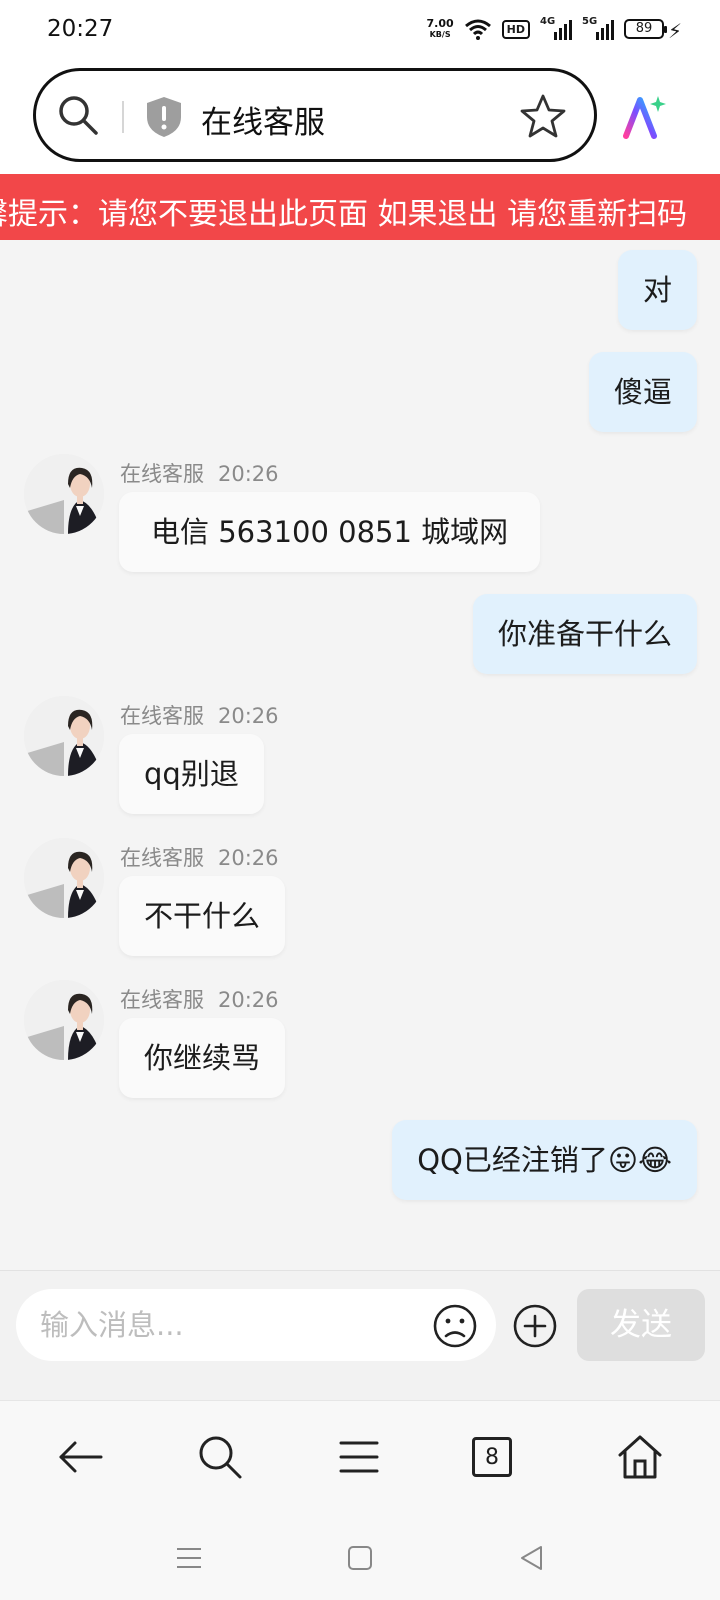 The width and height of the screenshot is (720, 1600). I want to click on my-message-bubble: 你准备干什么, so click(584, 634).